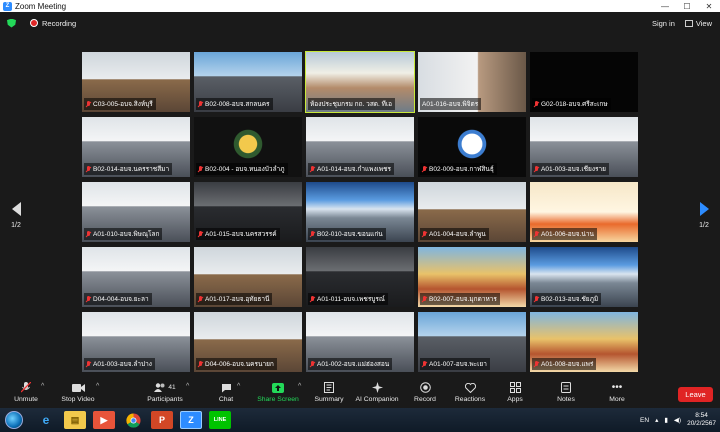 The image size is (720, 432). What do you see at coordinates (584, 277) in the screenshot?
I see `participant-tile: B02-013-อบจ.ชัยภูมิ` at bounding box center [584, 277].